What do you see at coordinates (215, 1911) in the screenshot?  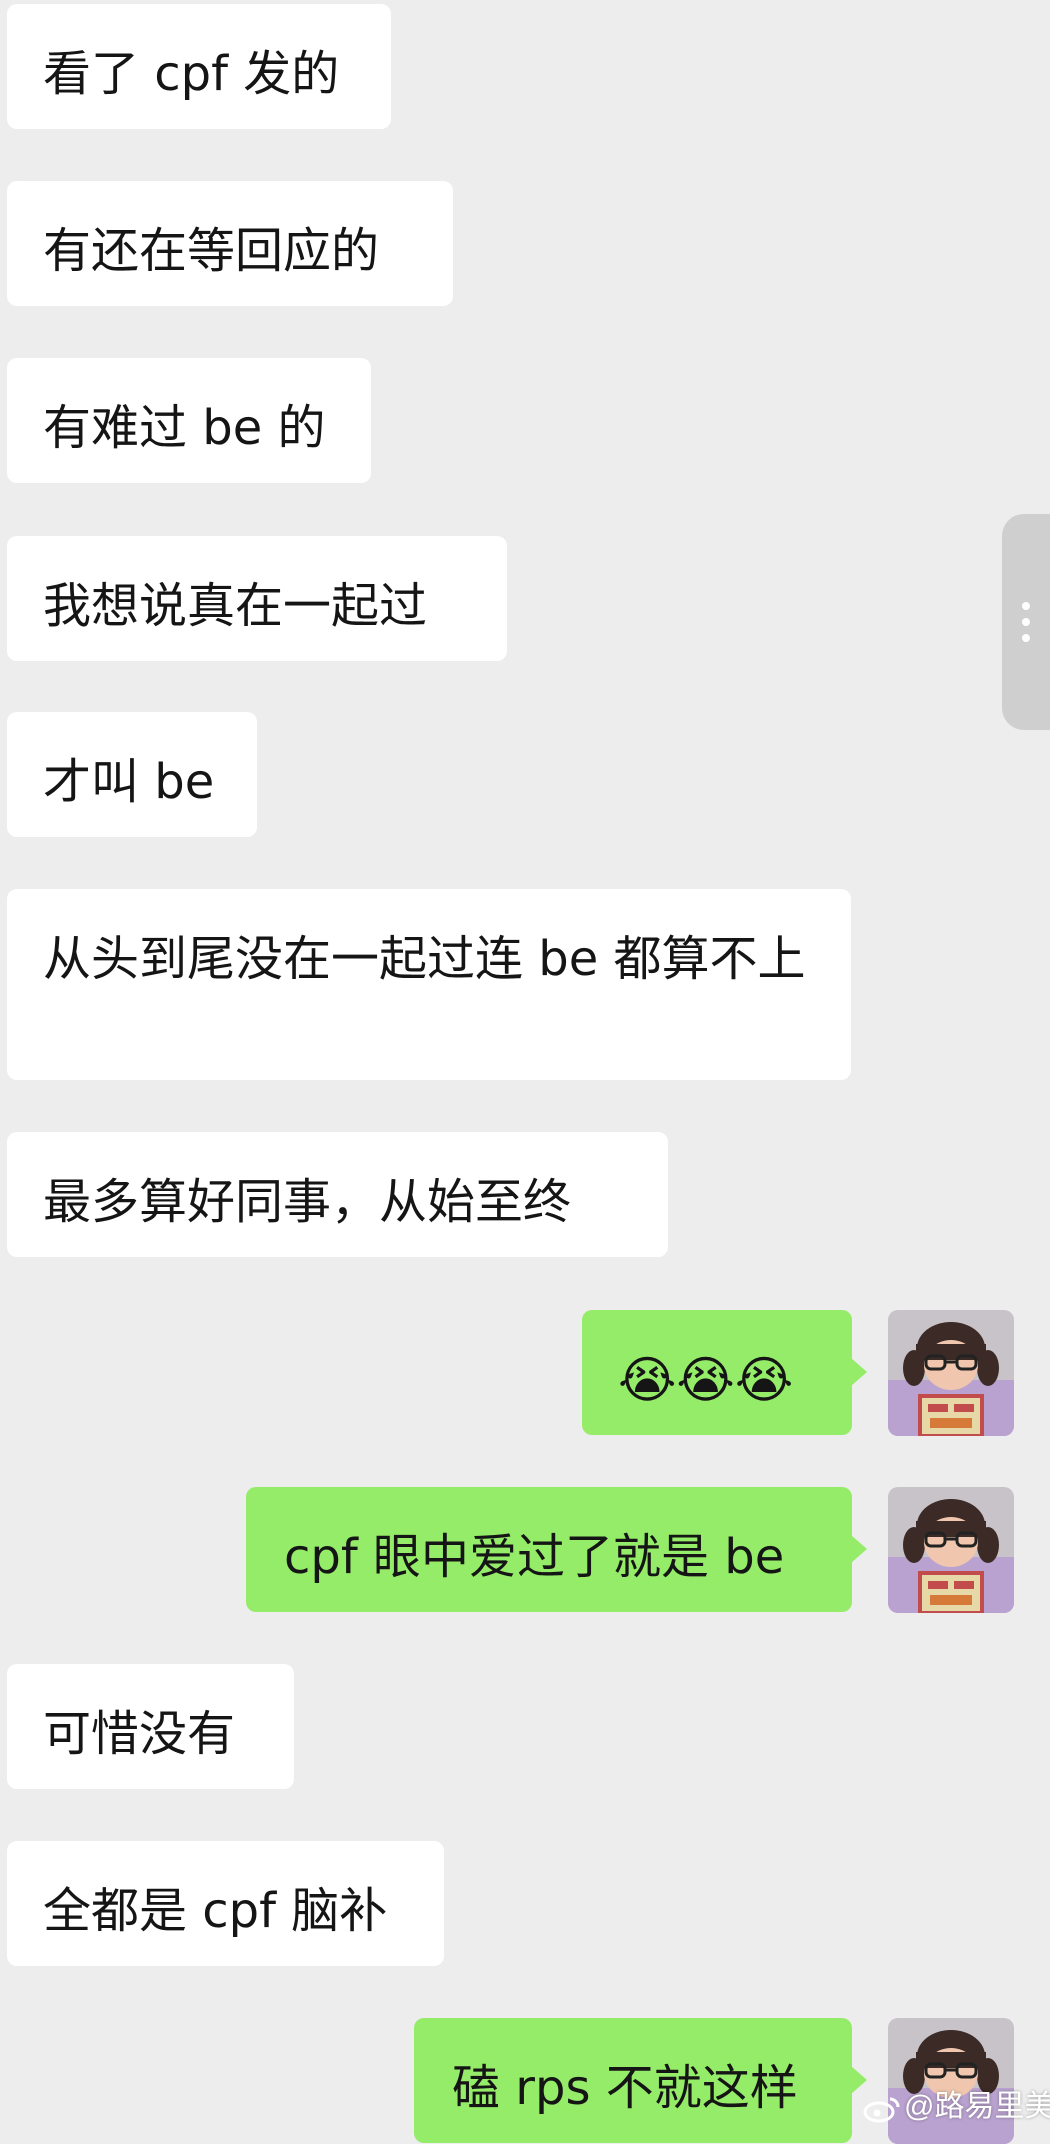 I see `message-text: 全都是 cpf 脑补` at bounding box center [215, 1911].